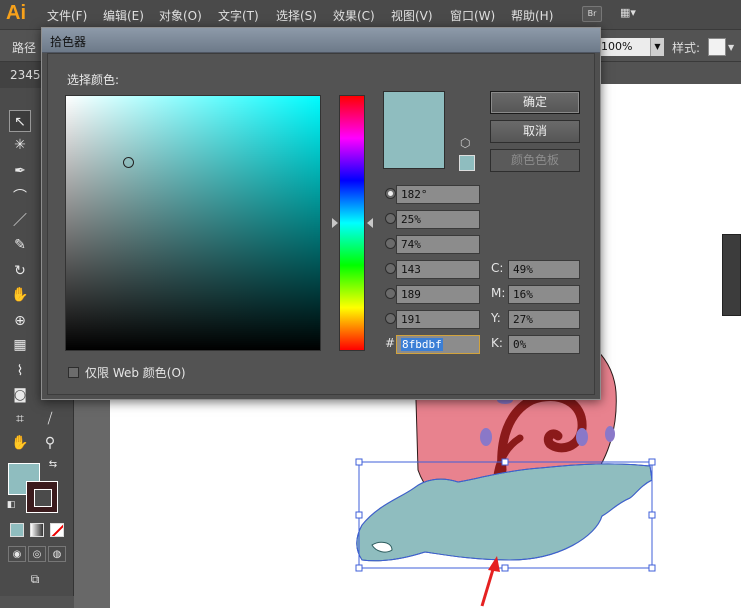  Describe the element at coordinates (535, 160) in the screenshot. I see `color-swatches-button: 颜色色板` at that location.